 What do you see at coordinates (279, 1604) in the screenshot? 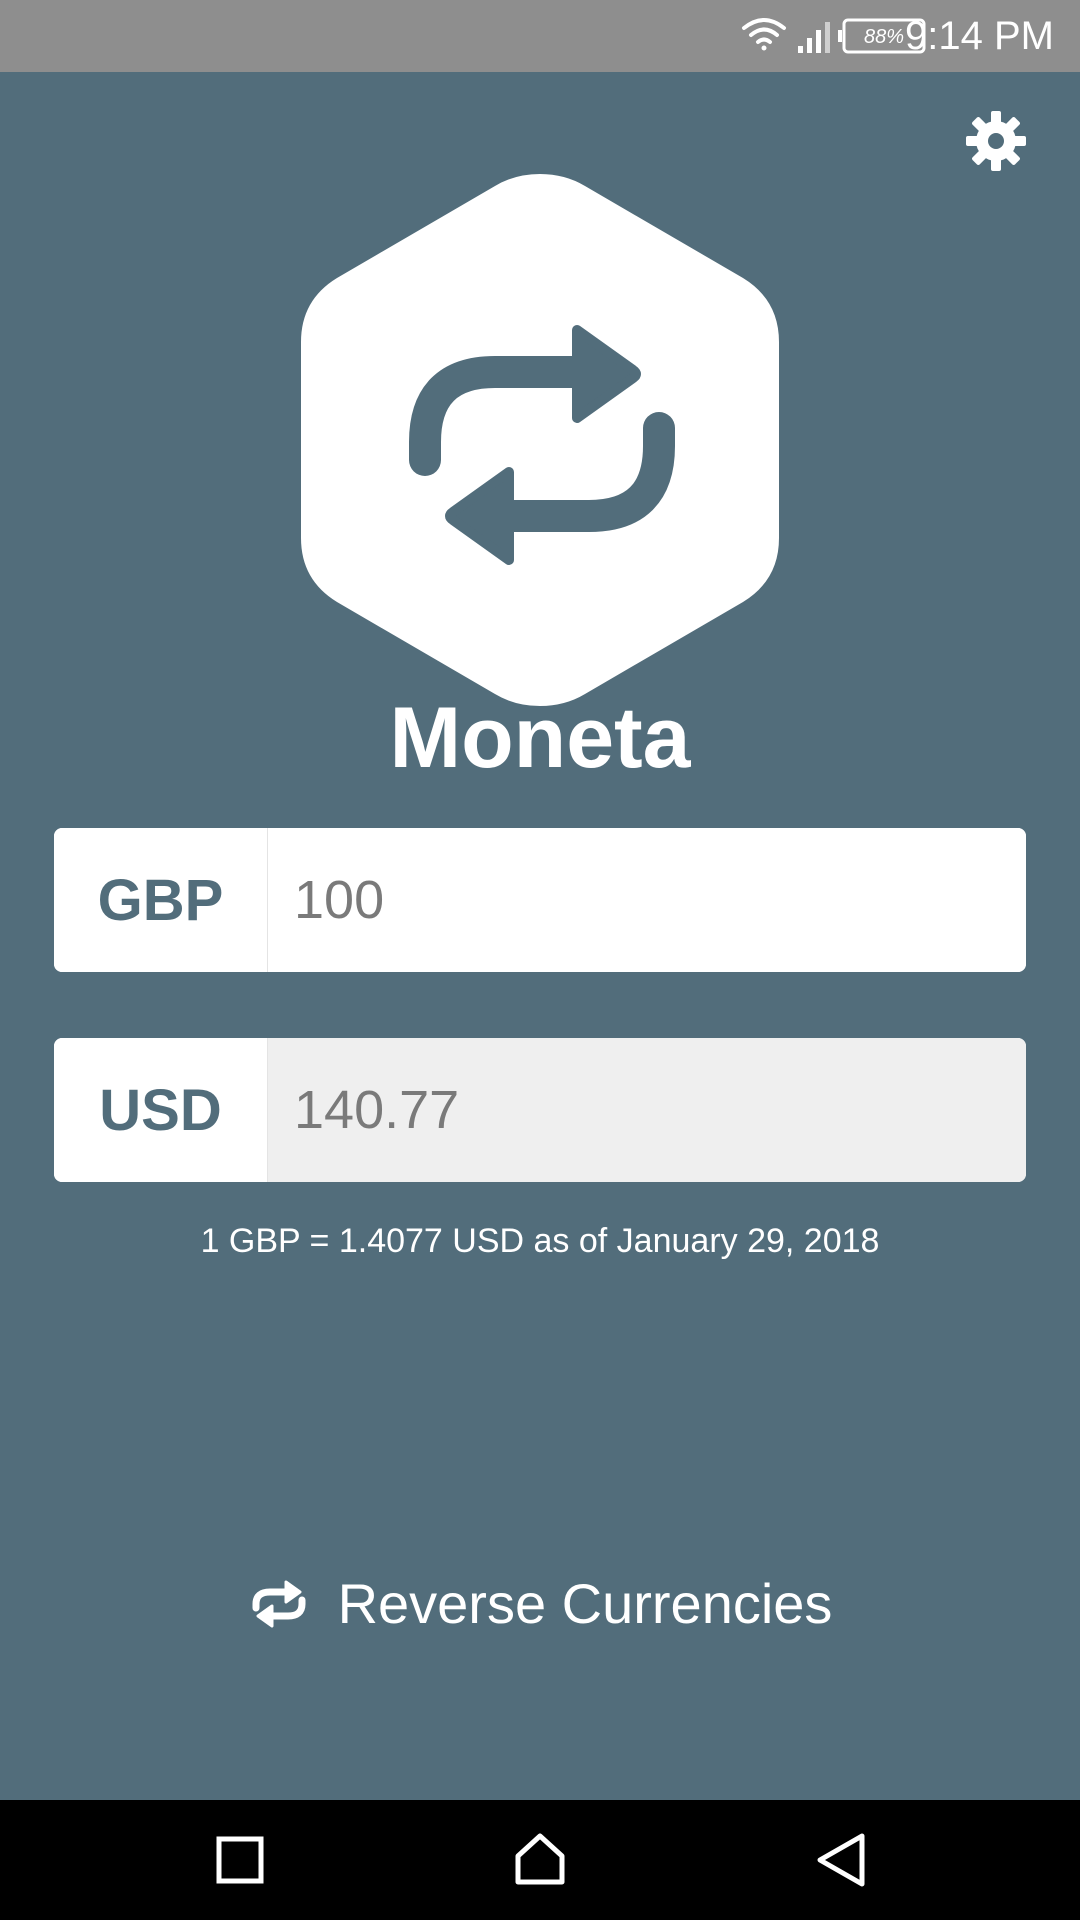
I see `repeat-icon` at bounding box center [279, 1604].